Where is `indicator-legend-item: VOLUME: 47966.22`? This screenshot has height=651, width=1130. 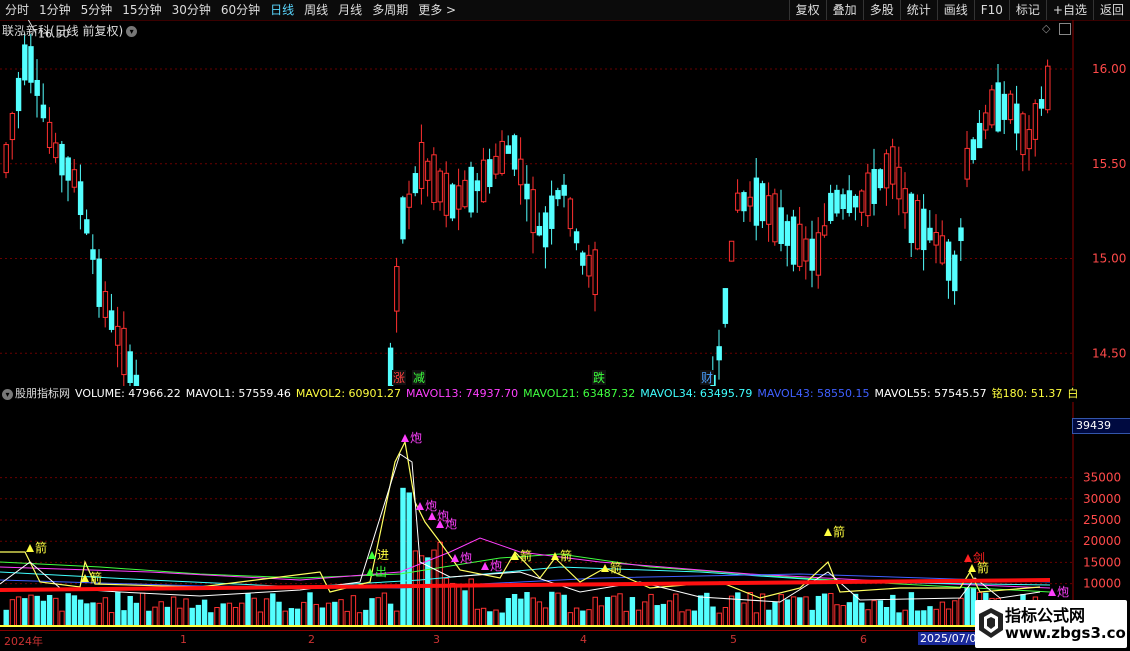
indicator-legend-item: VOLUME: 47966.22 is located at coordinates (128, 393).